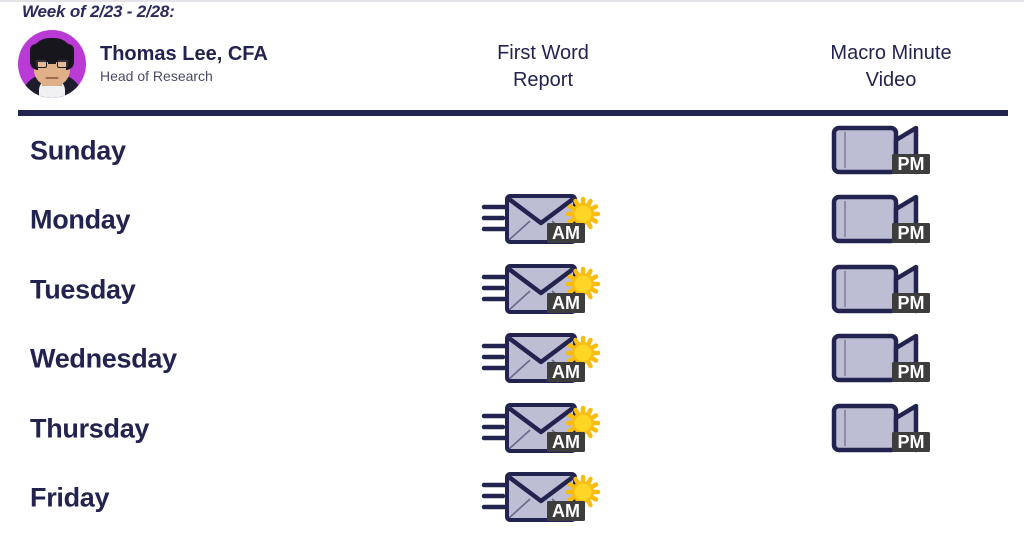  What do you see at coordinates (52, 64) in the screenshot?
I see `avatar` at bounding box center [52, 64].